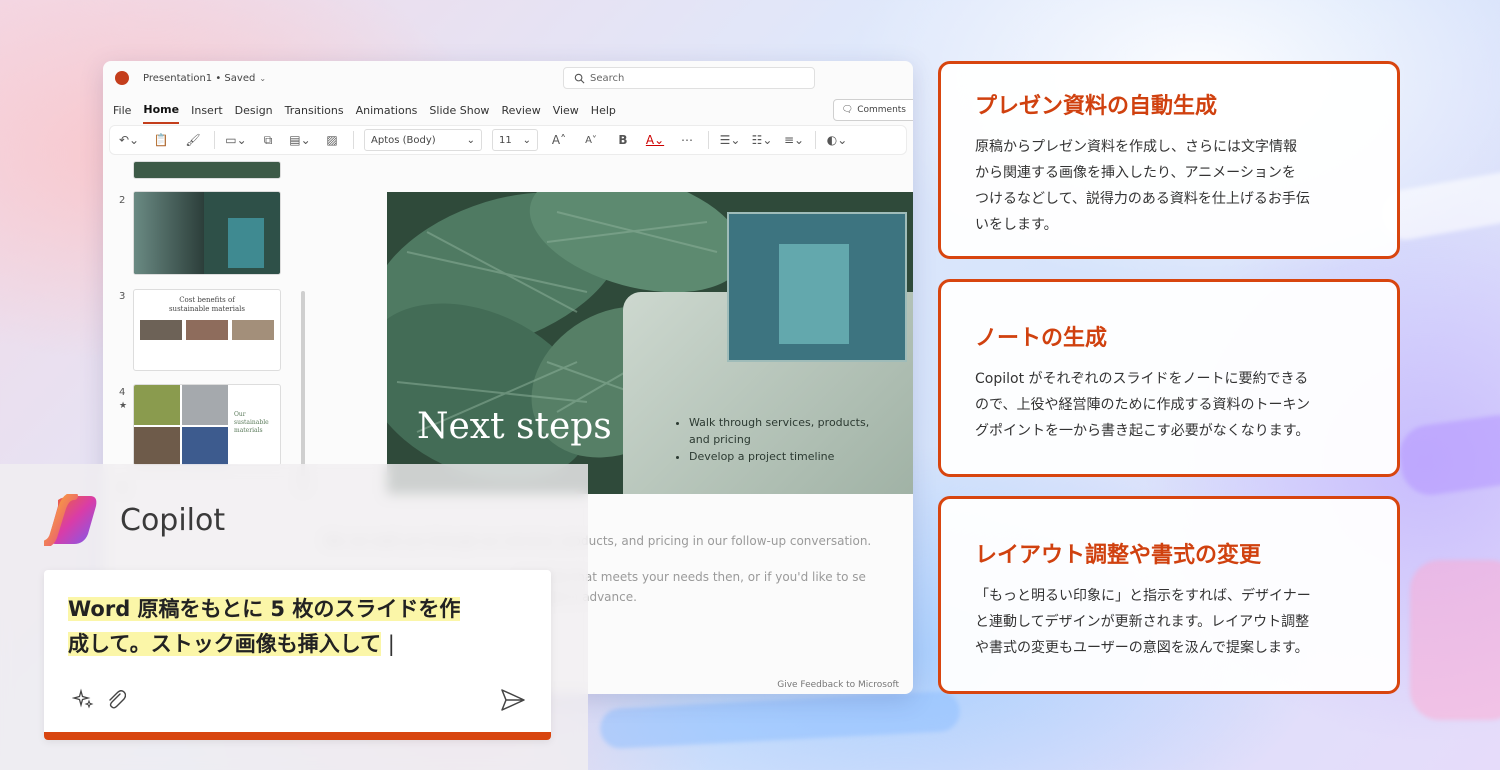 The image size is (1500, 770). What do you see at coordinates (872, 110) in the screenshot?
I see `comments-button: 🗨 Comments` at bounding box center [872, 110].